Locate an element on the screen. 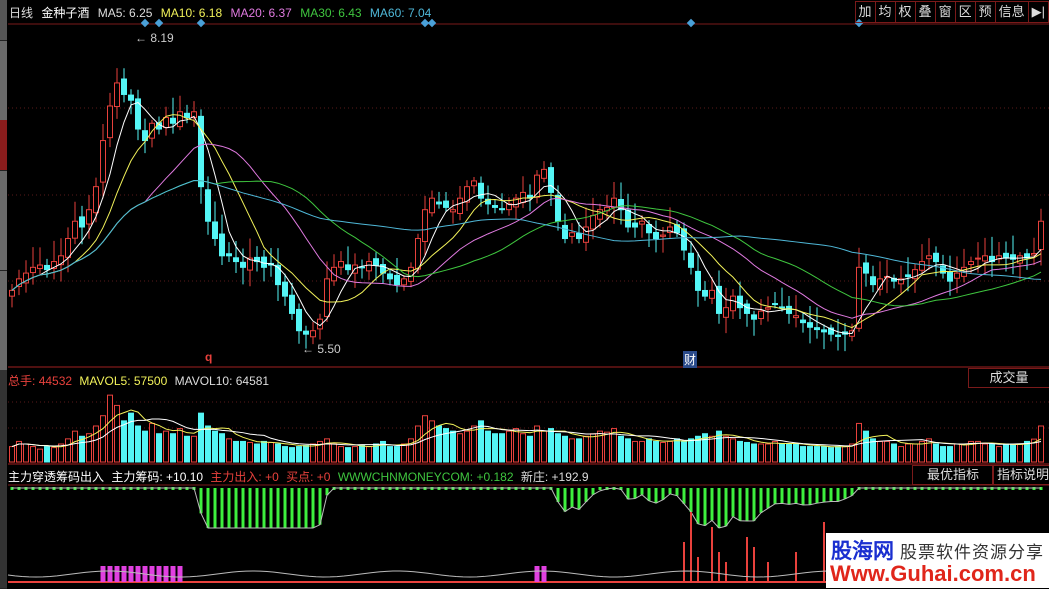 This screenshot has height=589, width=1049. period-label: 日线 is located at coordinates (21, 13).